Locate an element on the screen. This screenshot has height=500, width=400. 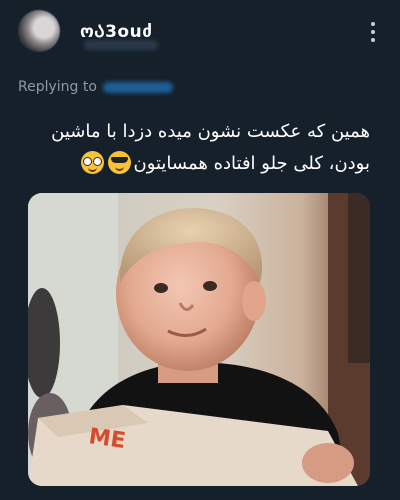
nerd-face-icon is located at coordinates (92, 162).